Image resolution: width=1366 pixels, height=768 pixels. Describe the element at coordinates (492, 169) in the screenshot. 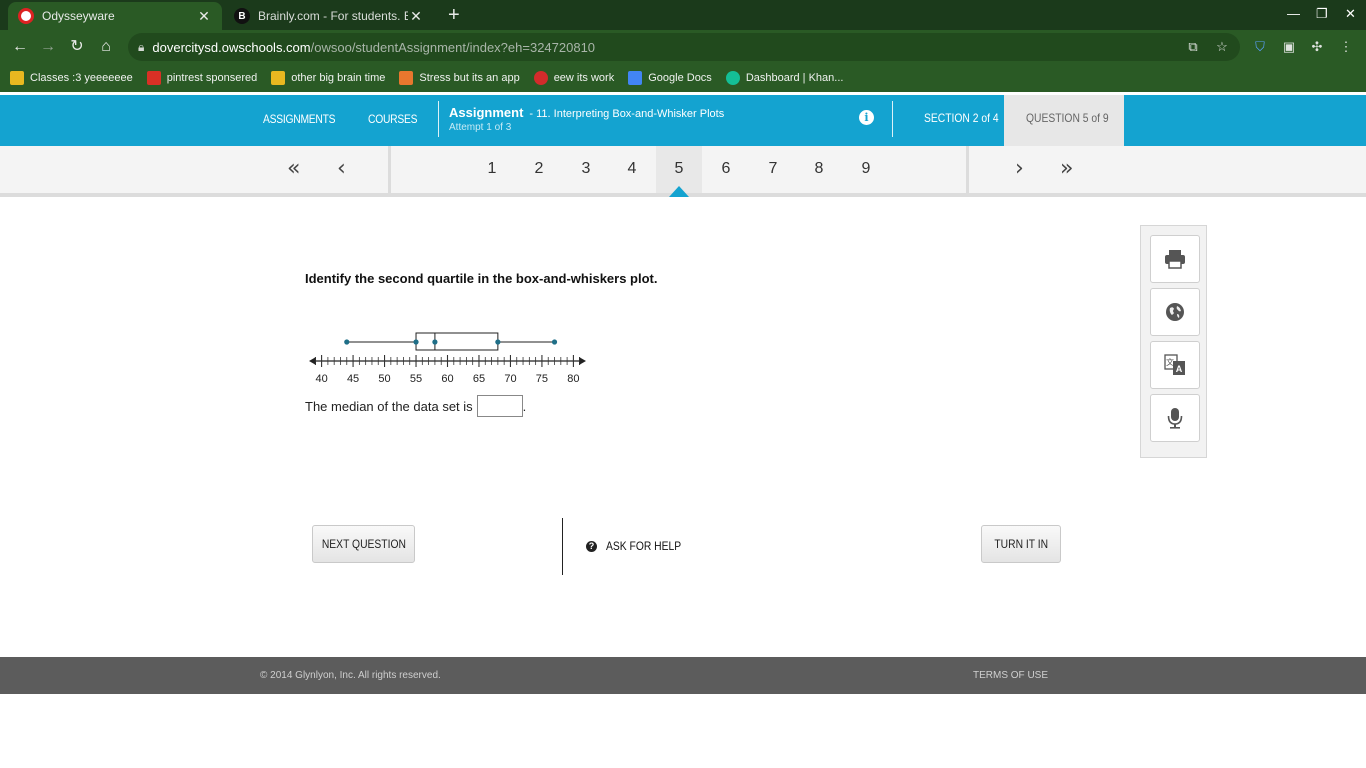

I see `page-1: 1` at that location.